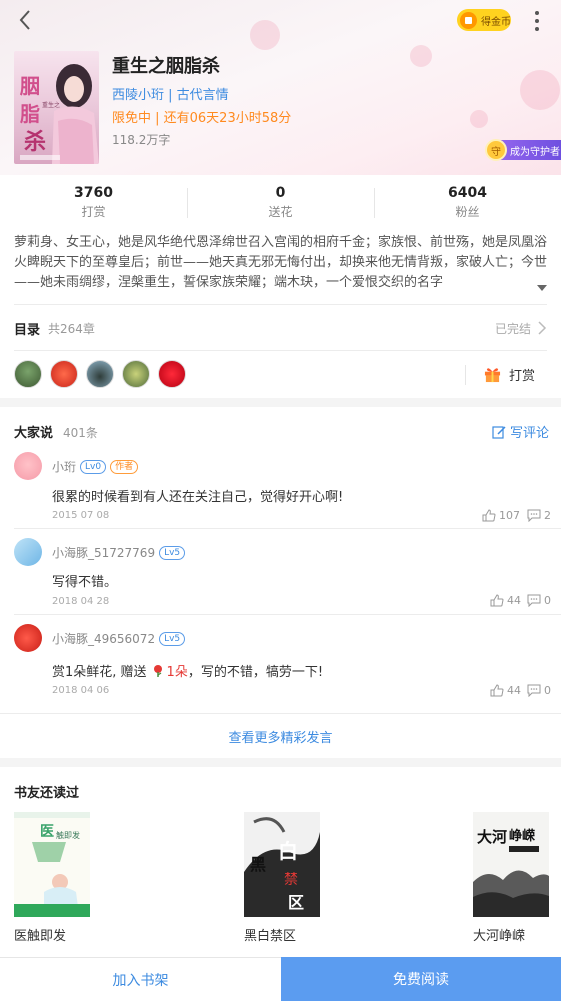 The height and width of the screenshot is (1001, 561). I want to click on reply-button: 2, so click(539, 515).